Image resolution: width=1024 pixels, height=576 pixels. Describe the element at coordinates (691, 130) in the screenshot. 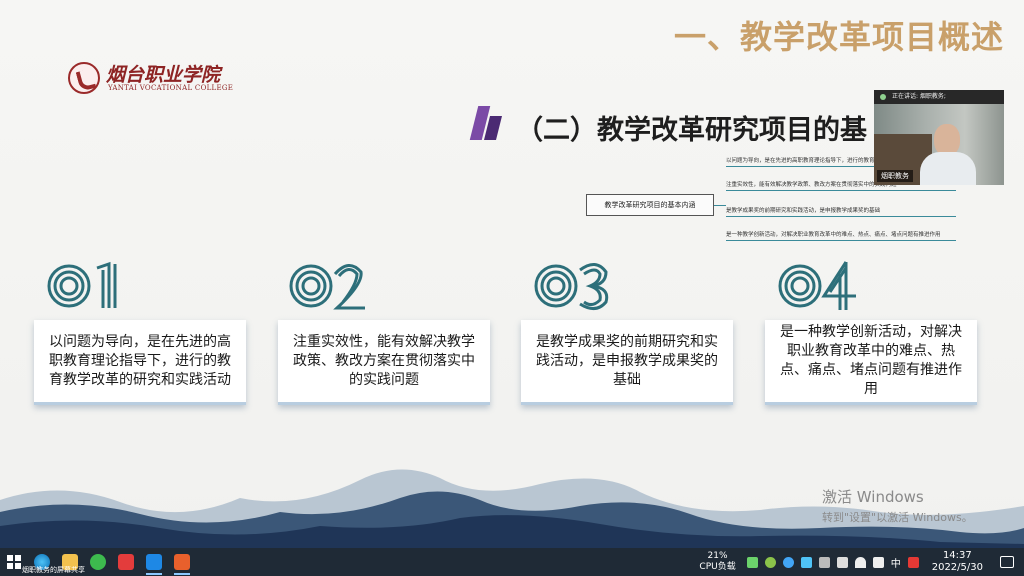

I see `slide-subtitle: （二）教学改革研究项目的基` at that location.